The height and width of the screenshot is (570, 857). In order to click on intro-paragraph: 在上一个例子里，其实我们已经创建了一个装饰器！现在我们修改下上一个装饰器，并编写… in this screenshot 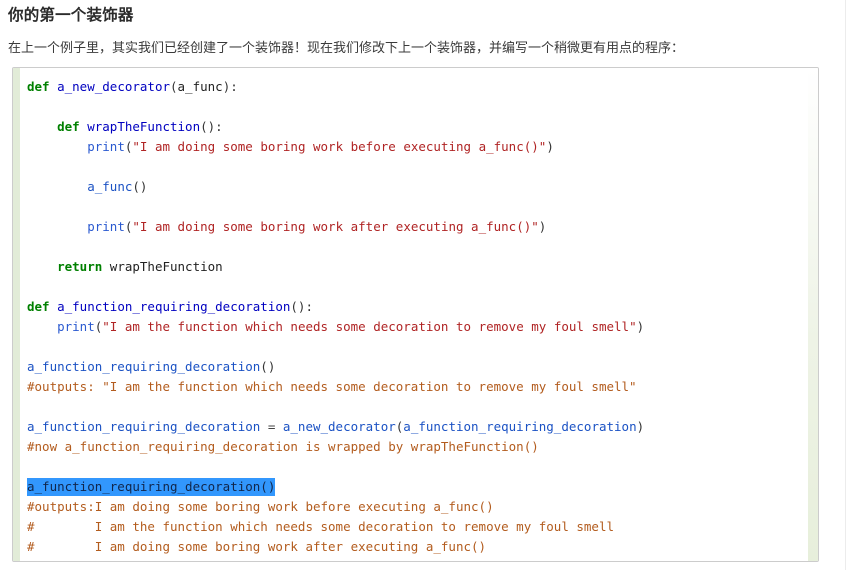, I will do `click(346, 47)`.